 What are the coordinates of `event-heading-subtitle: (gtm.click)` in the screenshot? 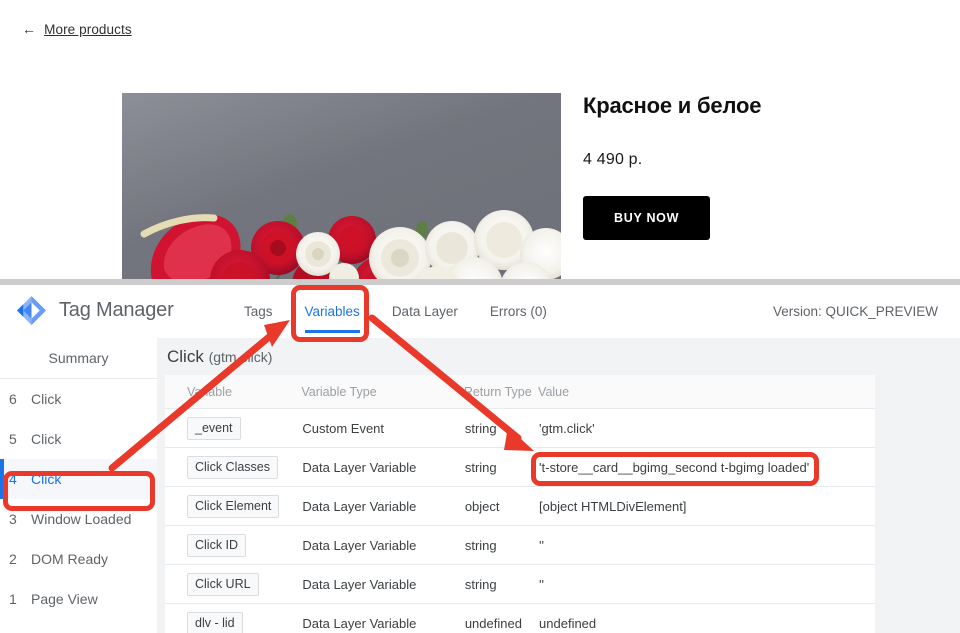 It's located at (240, 357).